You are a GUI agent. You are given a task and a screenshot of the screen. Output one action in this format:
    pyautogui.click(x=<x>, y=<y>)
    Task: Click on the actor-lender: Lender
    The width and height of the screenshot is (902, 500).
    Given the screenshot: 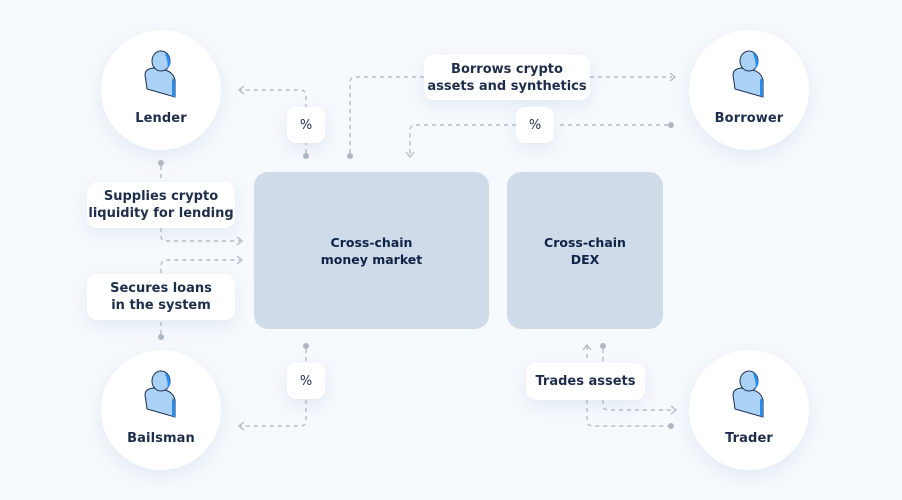 What is the action you would take?
    pyautogui.click(x=161, y=90)
    